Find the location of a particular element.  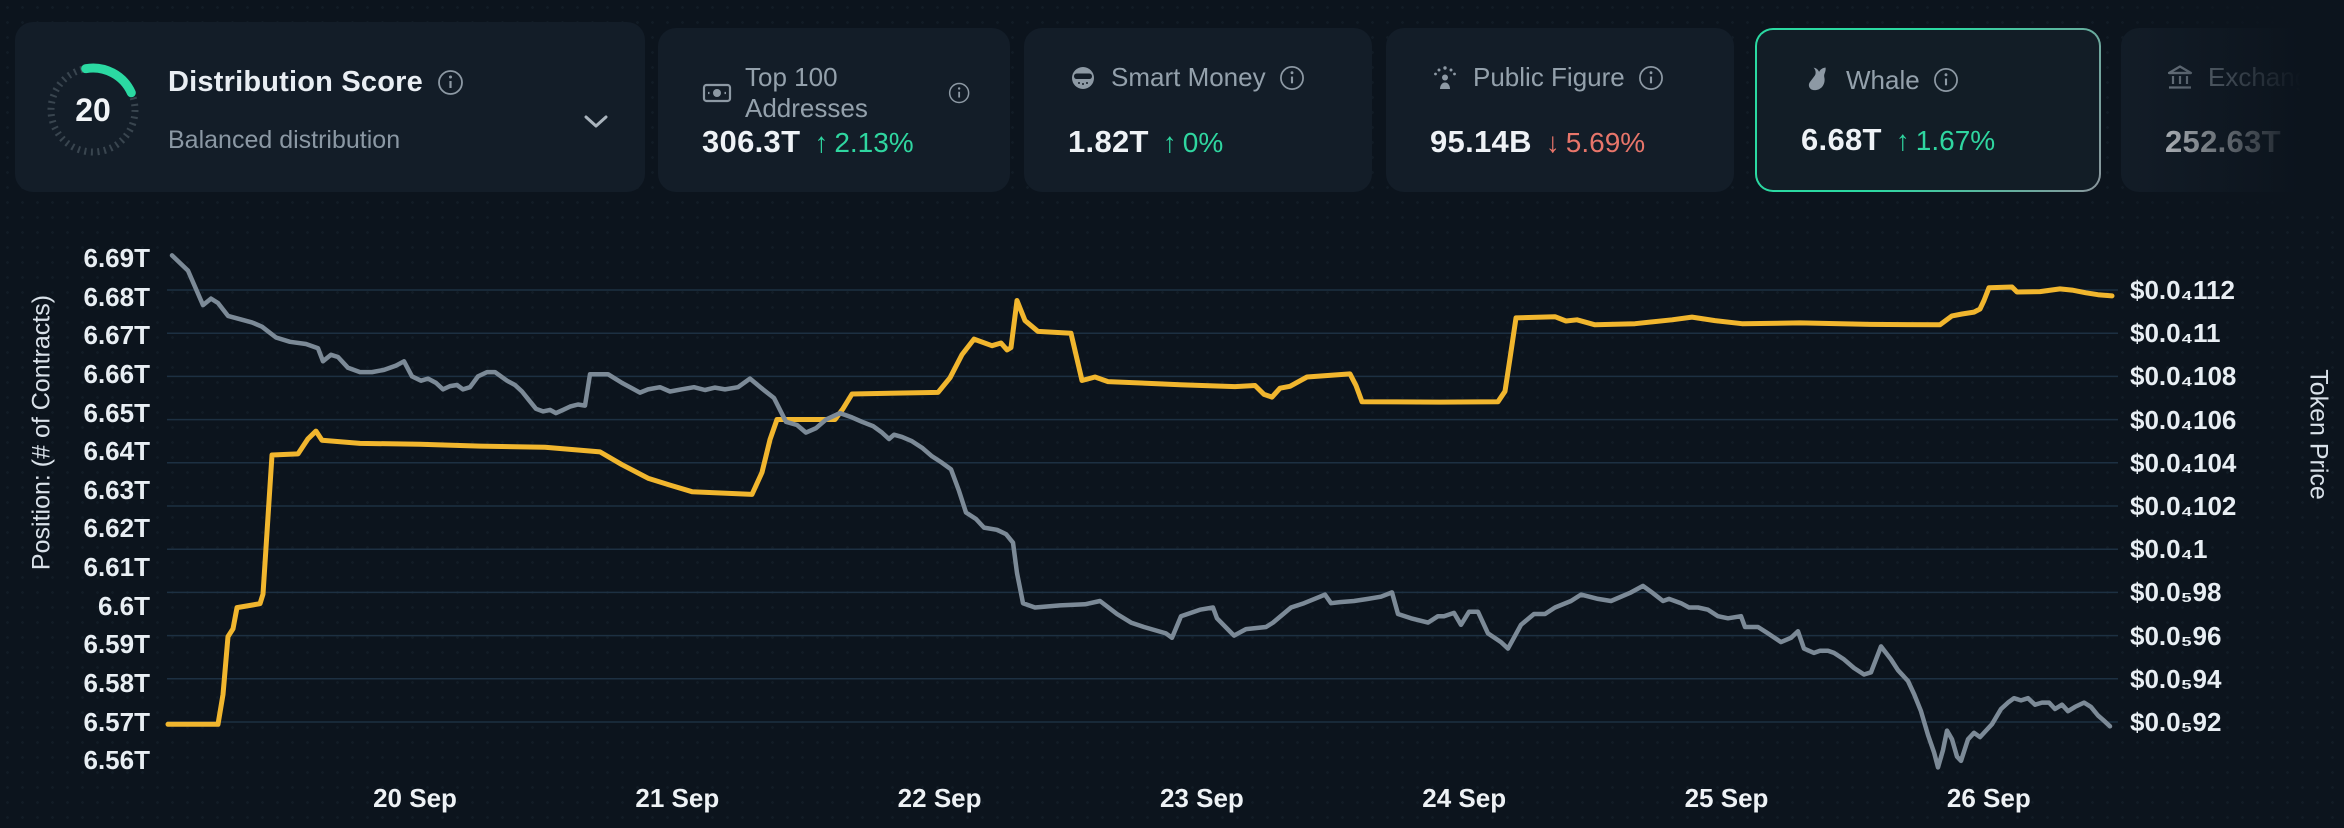

axis-tick-label: 6.65T is located at coordinates (117, 412).